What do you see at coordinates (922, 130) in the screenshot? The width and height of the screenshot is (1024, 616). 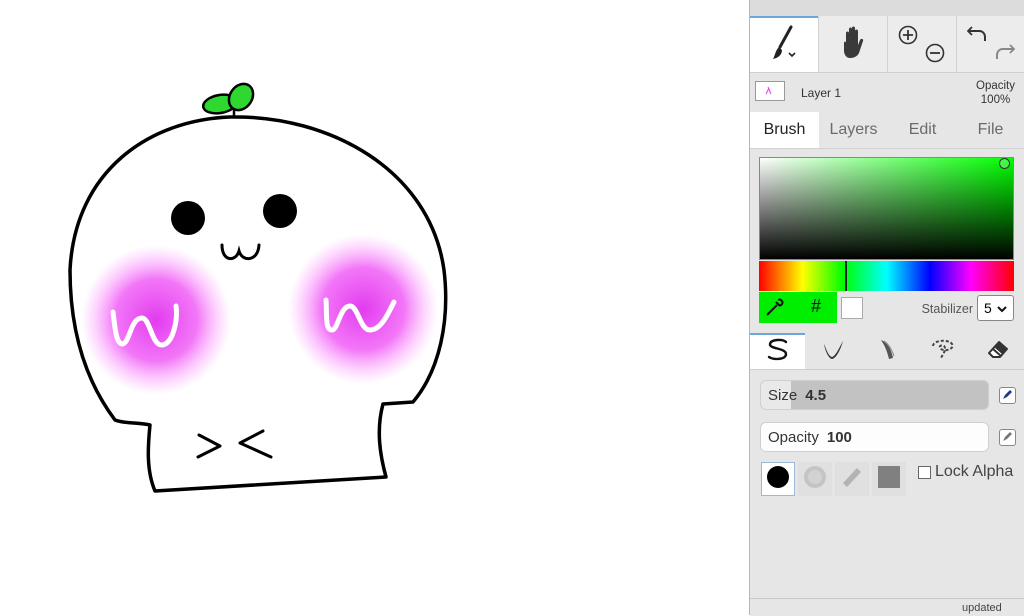 I see `tab-edit: Edit` at bounding box center [922, 130].